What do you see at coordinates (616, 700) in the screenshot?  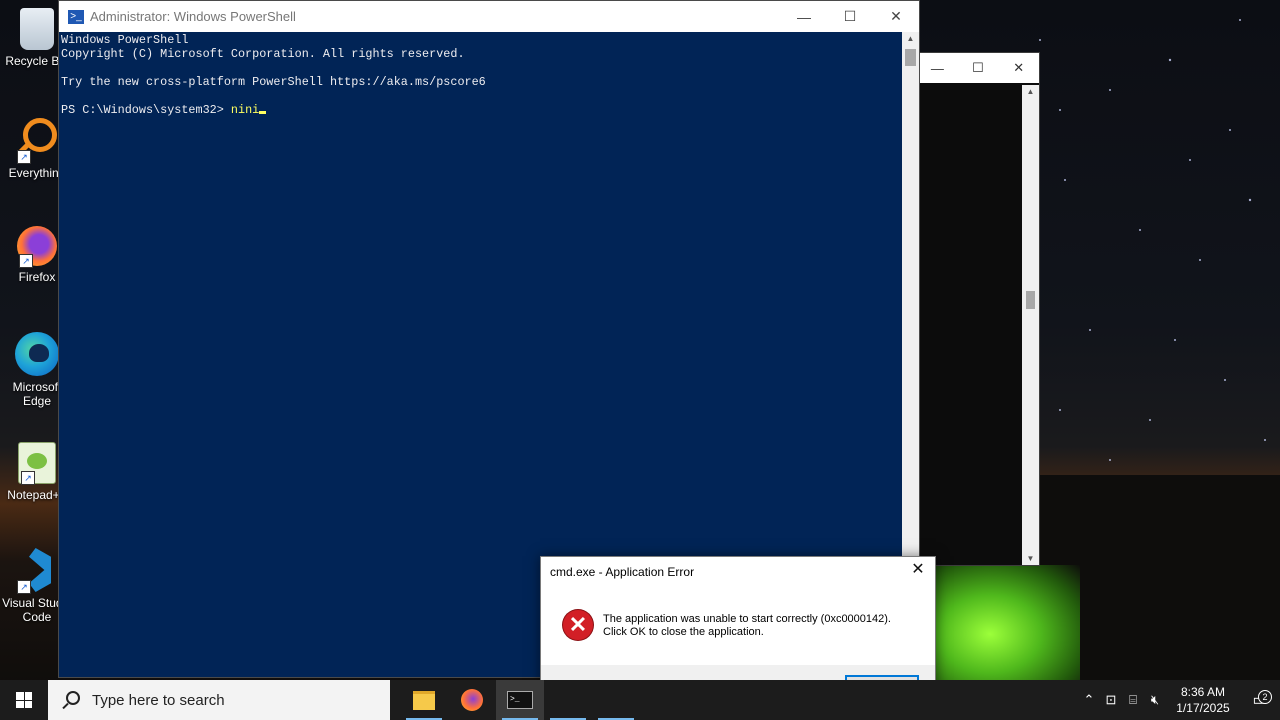 I see `taskbar-console` at bounding box center [616, 700].